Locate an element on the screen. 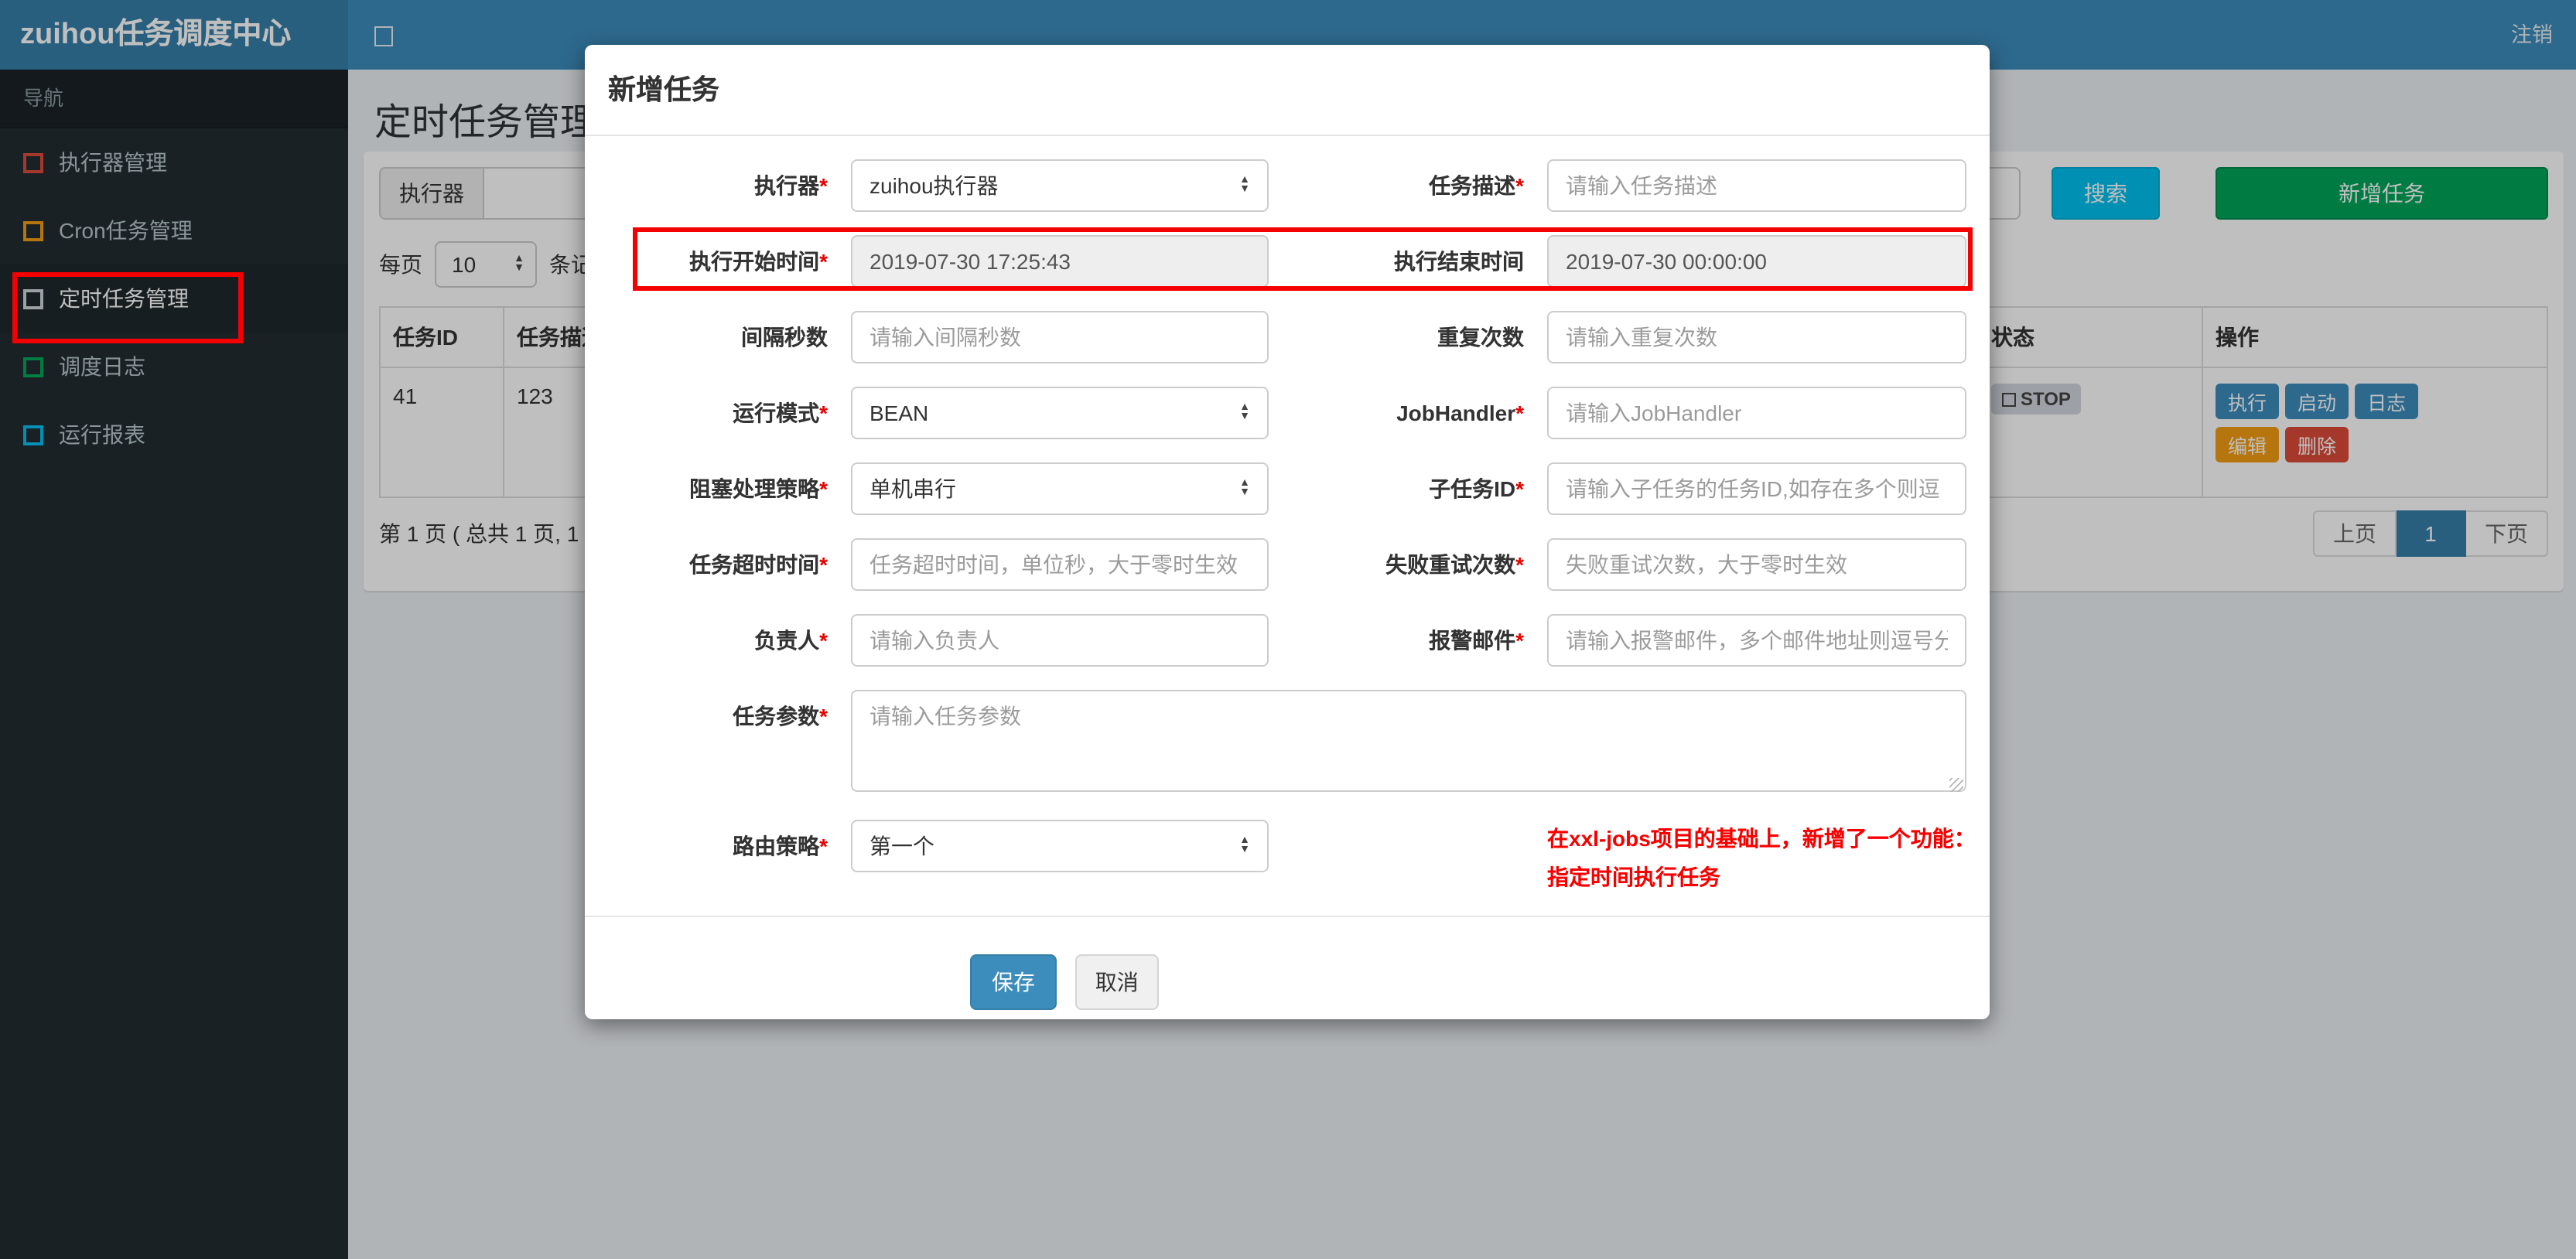 The width and height of the screenshot is (2576, 1259). textarea-wrapper is located at coordinates (1408, 744).